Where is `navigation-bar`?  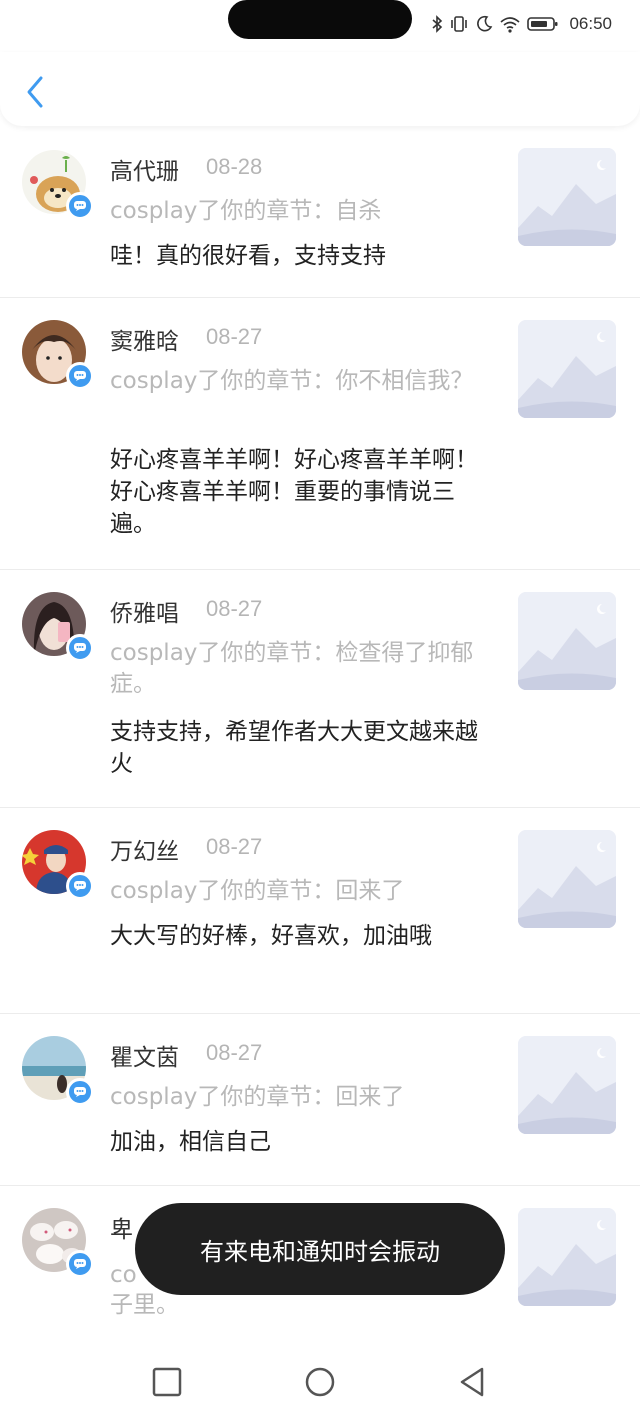 navigation-bar is located at coordinates (320, 1381).